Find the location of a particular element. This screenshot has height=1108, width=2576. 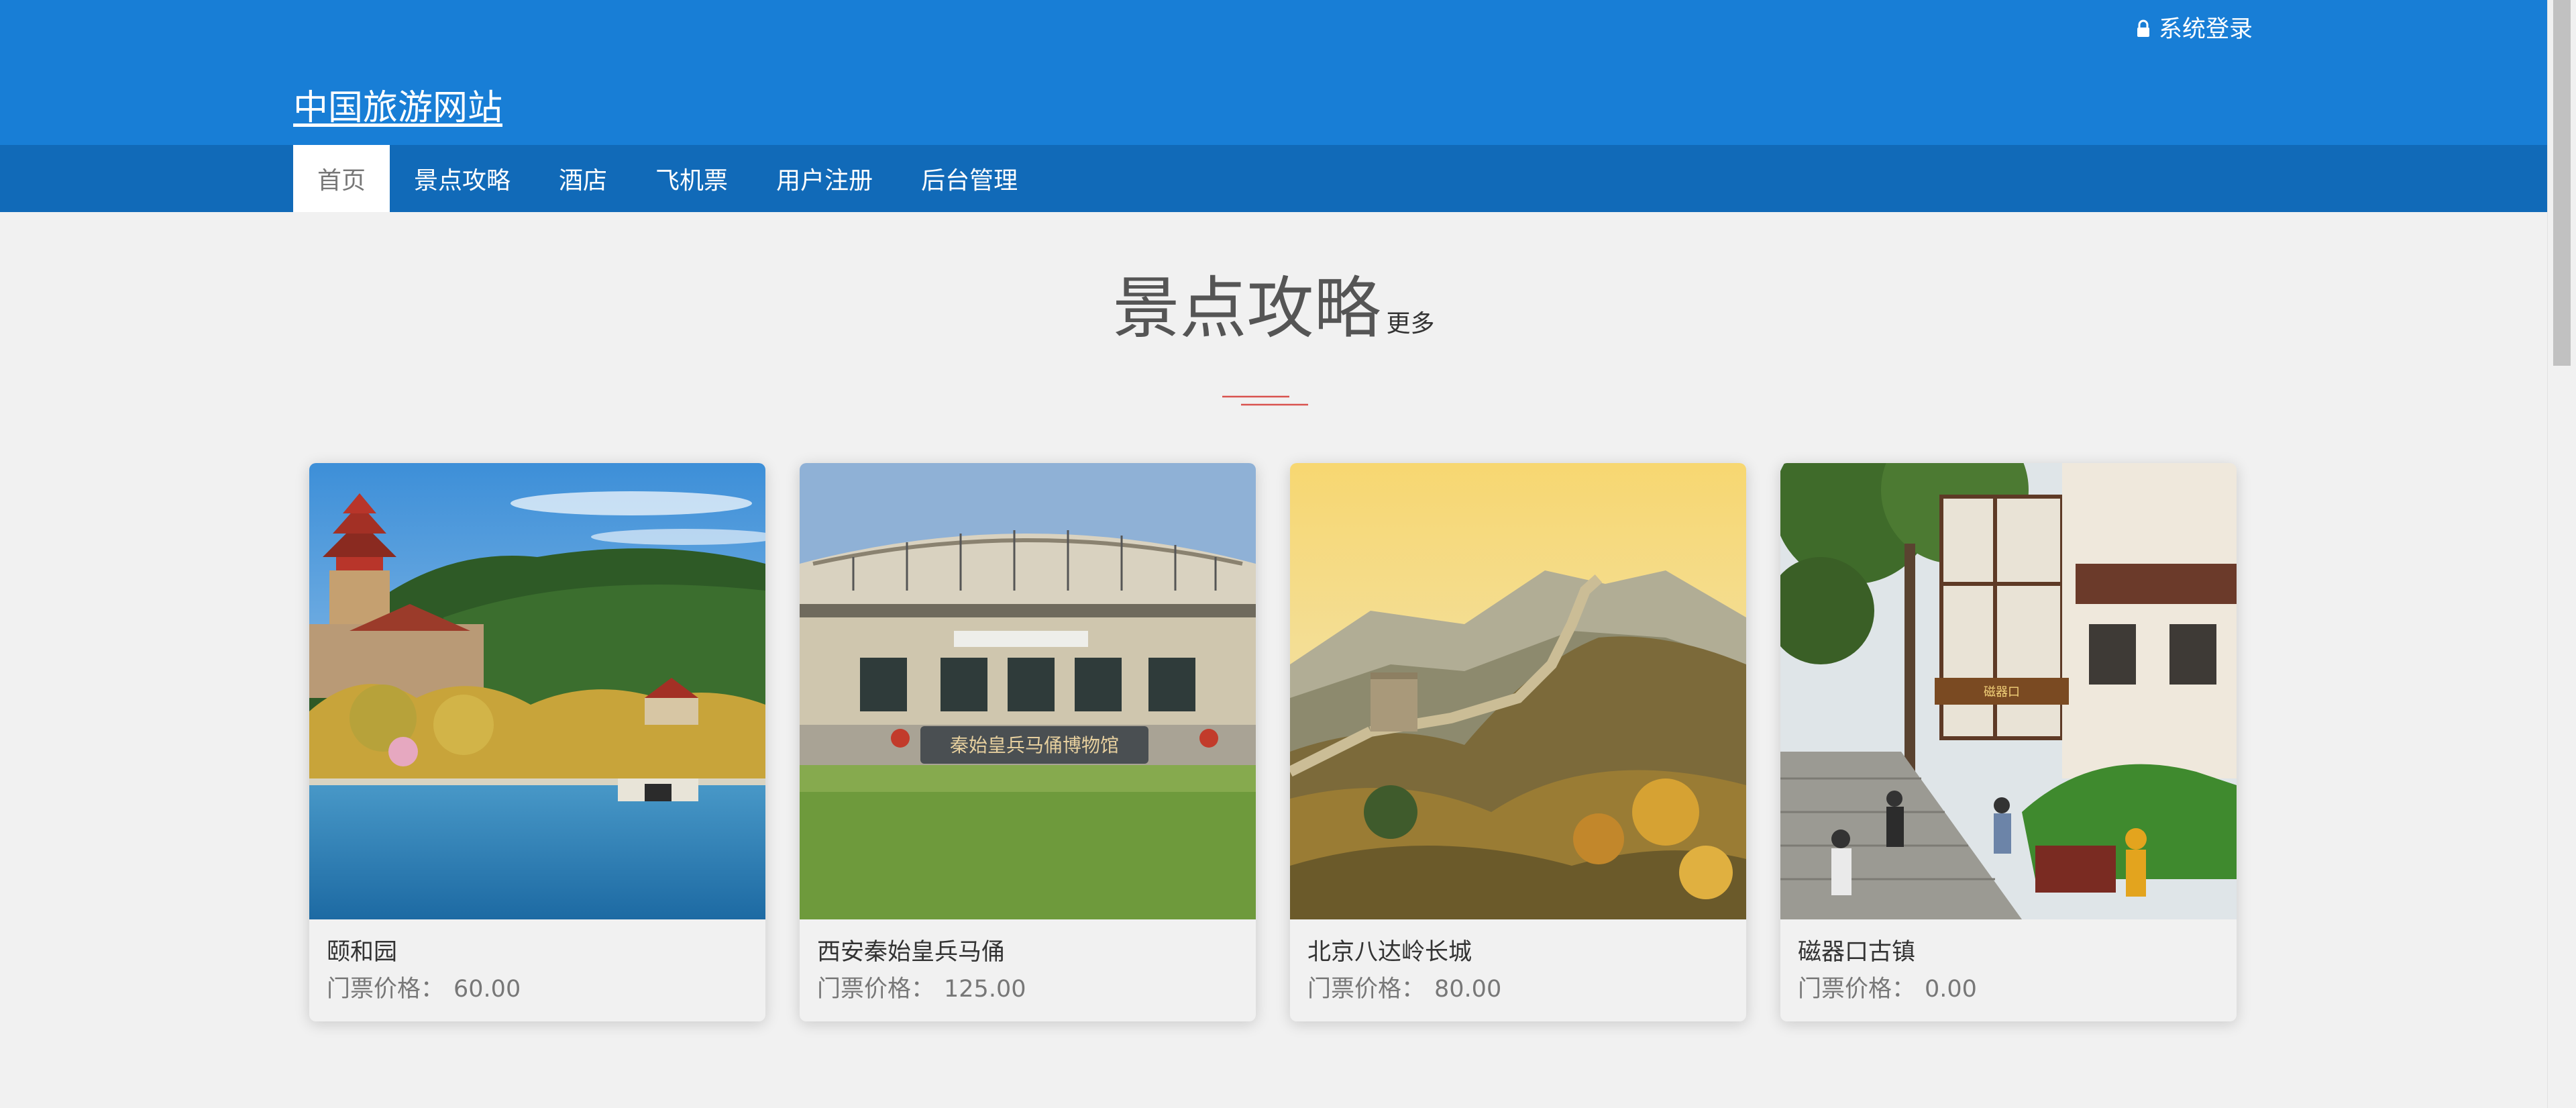

attraction-name: 磁器口古镇 is located at coordinates (1857, 953).